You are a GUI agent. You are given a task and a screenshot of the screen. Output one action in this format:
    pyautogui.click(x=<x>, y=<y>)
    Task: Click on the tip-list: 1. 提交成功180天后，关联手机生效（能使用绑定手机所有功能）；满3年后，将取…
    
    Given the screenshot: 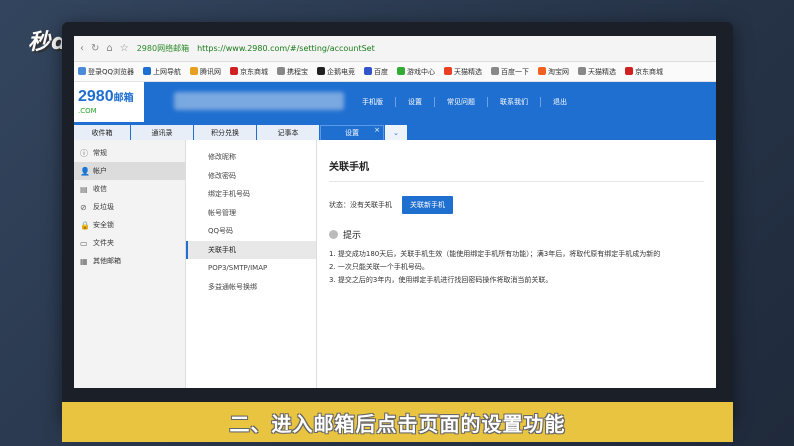 What is the action you would take?
    pyautogui.click(x=516, y=267)
    